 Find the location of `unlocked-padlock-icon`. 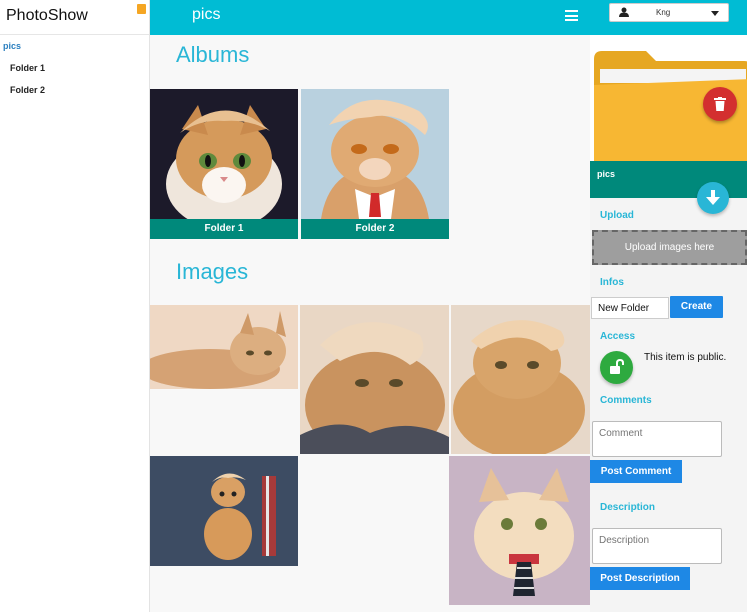

unlocked-padlock-icon is located at coordinates (617, 366).